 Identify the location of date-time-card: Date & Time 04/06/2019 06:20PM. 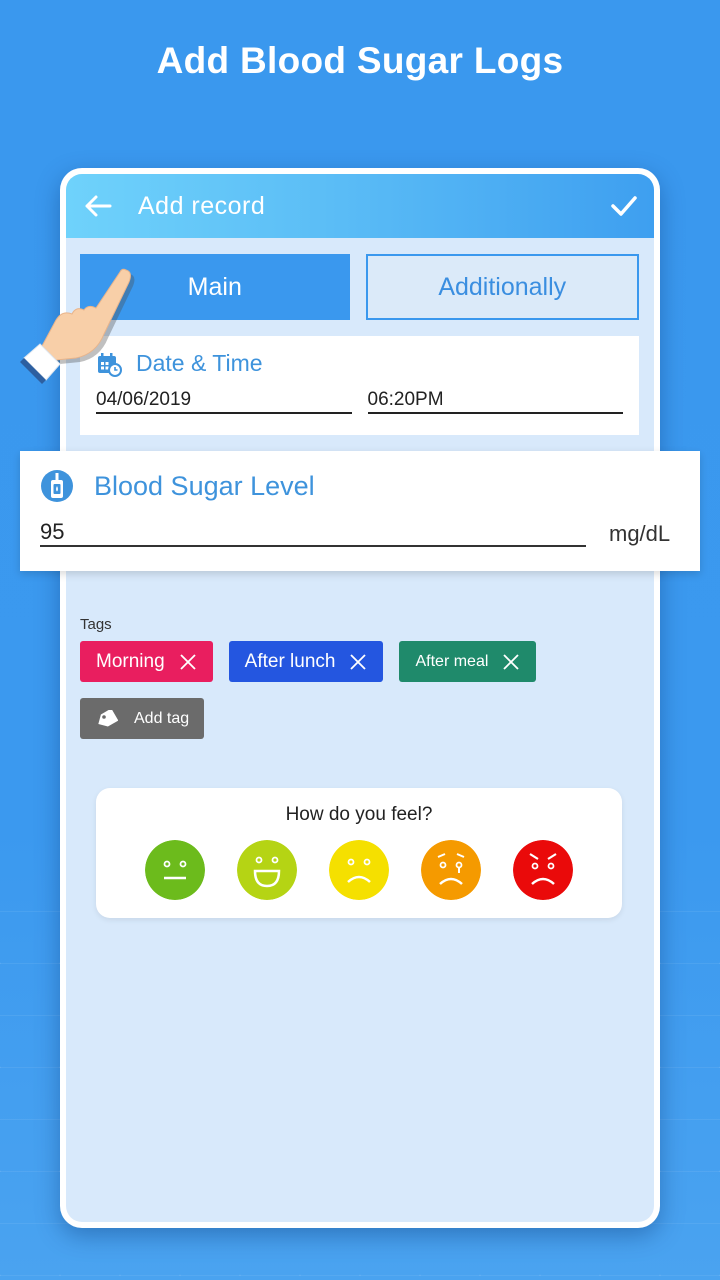
(359, 385).